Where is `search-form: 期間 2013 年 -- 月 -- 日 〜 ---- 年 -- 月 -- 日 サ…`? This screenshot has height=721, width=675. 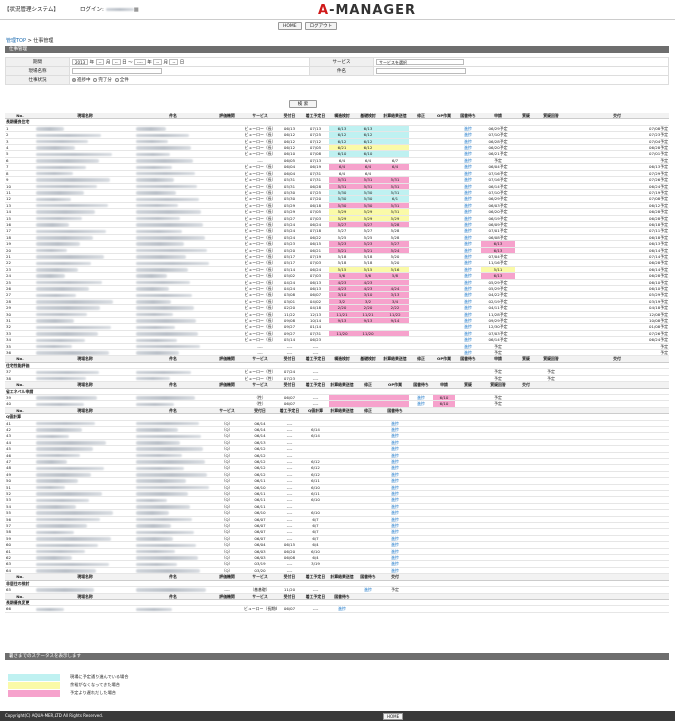
search-form: 期間 2013 年 -- 月 -- 日 〜 ---- 年 -- 月 -- 日 サ… is located at coordinates (337, 71).